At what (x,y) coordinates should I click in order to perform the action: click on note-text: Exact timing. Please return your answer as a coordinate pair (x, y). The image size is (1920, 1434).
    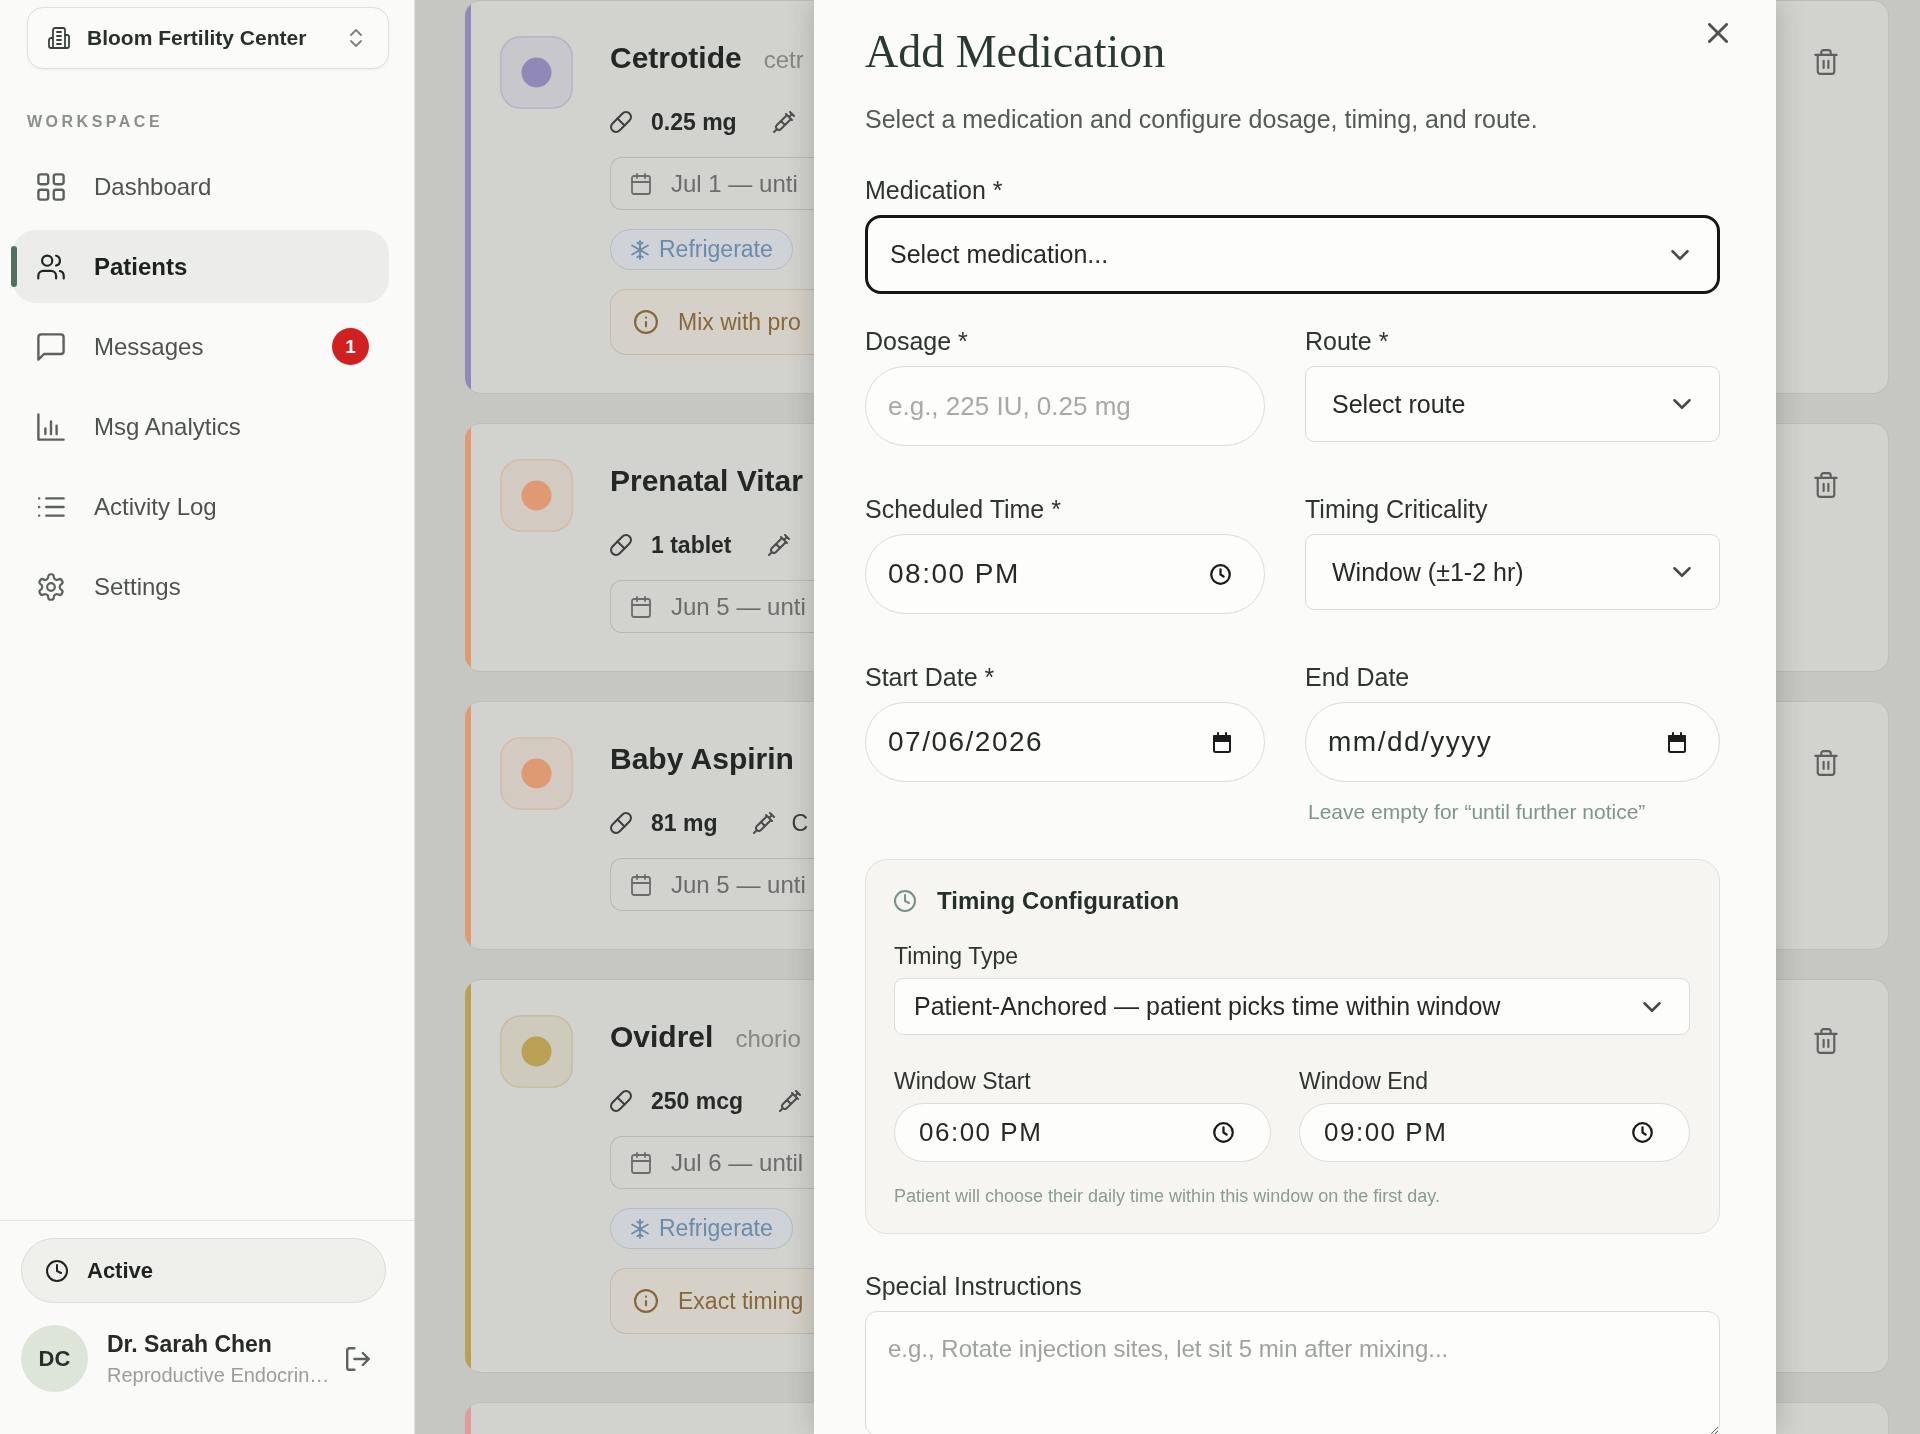
    Looking at the image, I should click on (741, 1301).